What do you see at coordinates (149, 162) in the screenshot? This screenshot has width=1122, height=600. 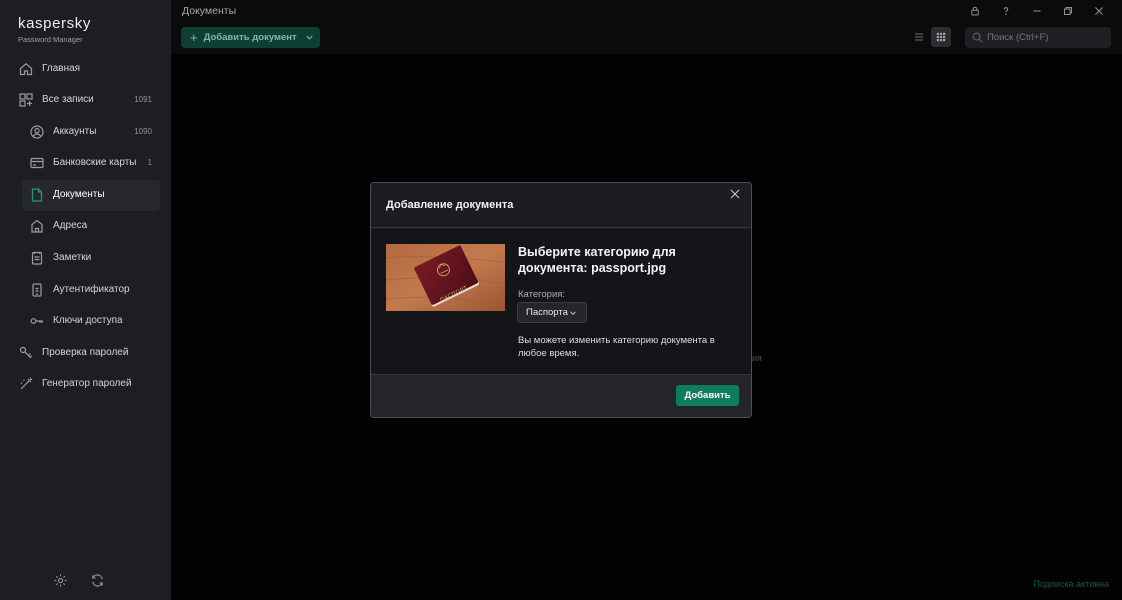 I see `item-count: 1` at bounding box center [149, 162].